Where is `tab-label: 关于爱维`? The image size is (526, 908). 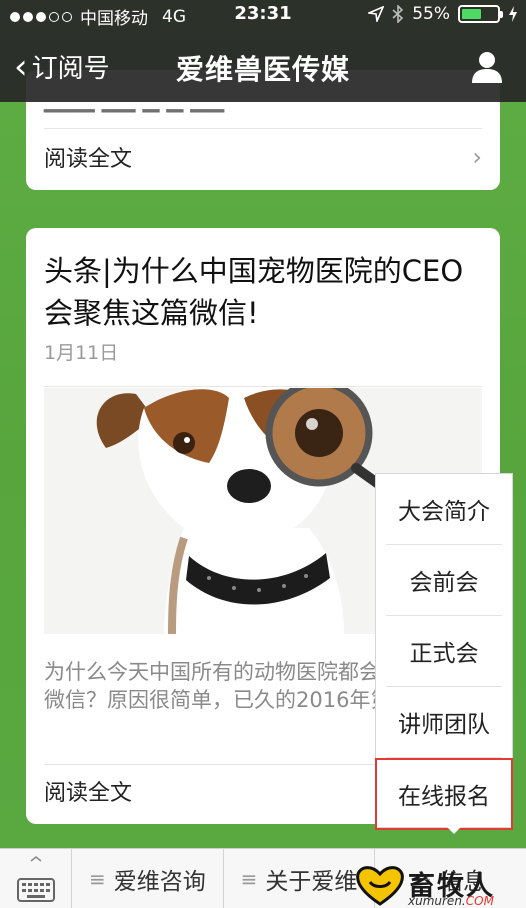 tab-label: 关于爱维 is located at coordinates (311, 881).